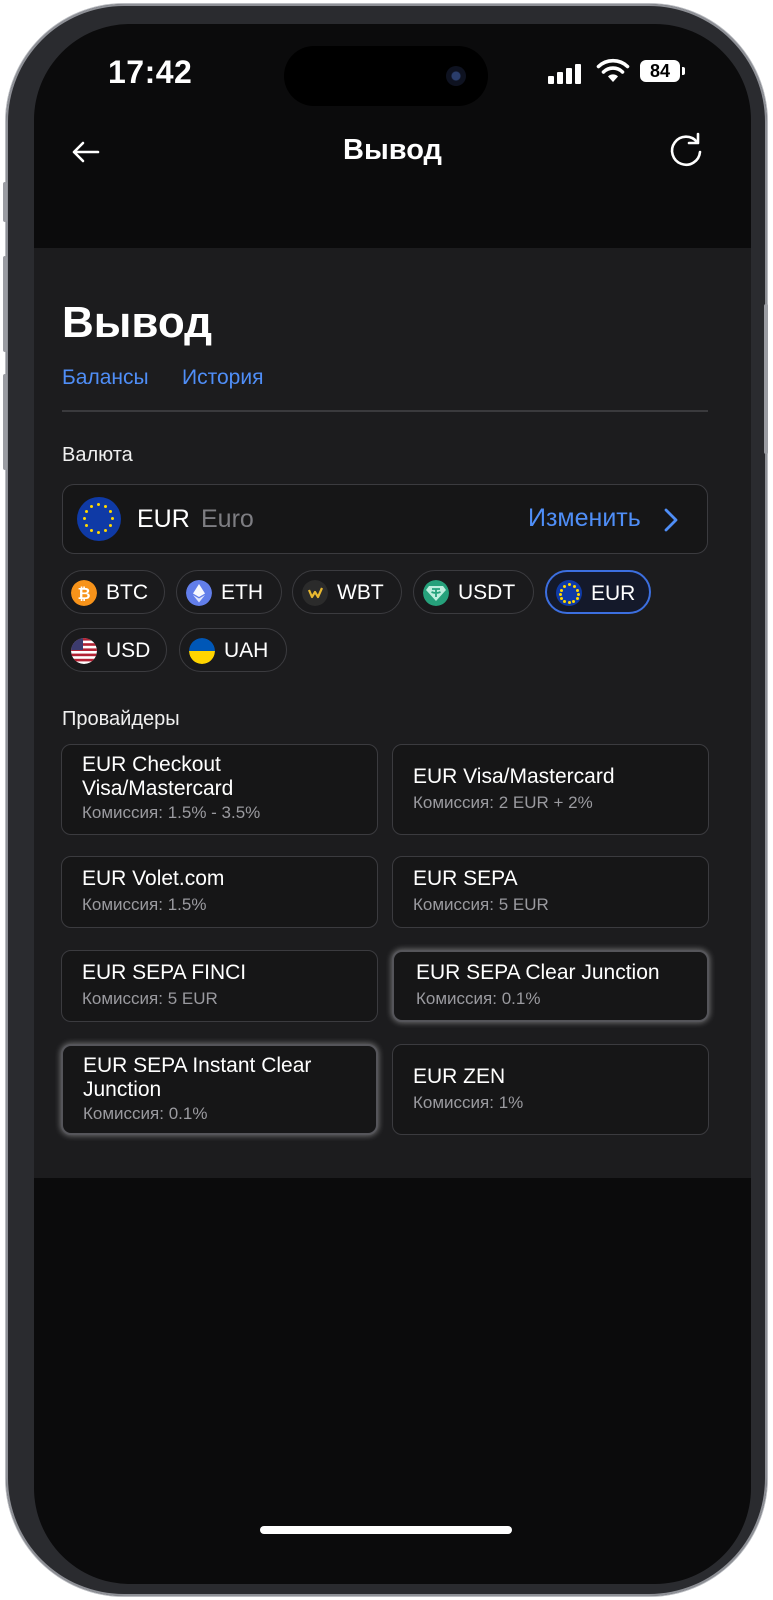 This screenshot has width=773, height=1600. I want to click on chip-label: USDT, so click(487, 592).